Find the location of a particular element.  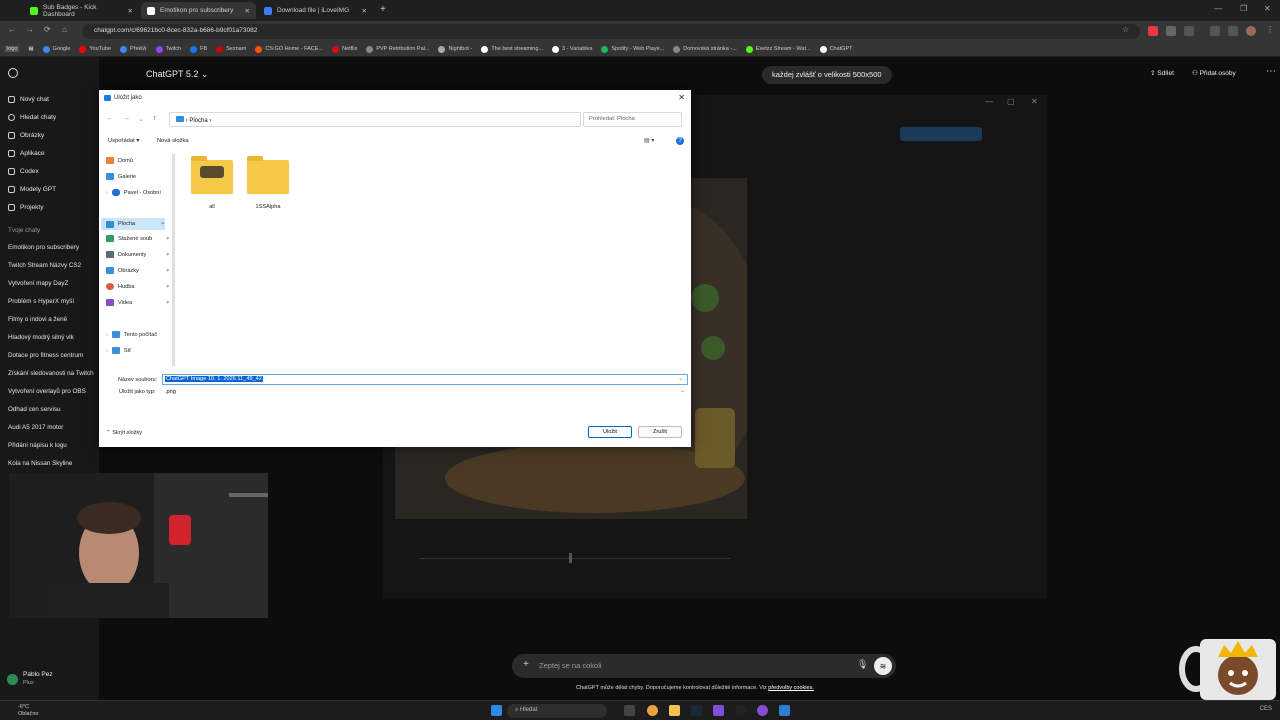

more-options-icon: ⋯ is located at coordinates (1271, 71).